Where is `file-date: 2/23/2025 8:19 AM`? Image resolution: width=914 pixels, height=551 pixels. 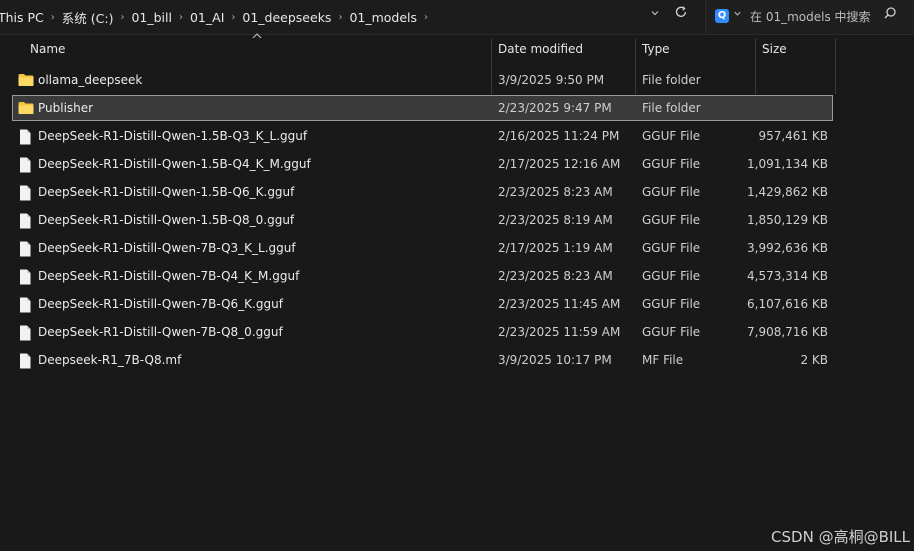
file-date: 2/23/2025 8:19 AM is located at coordinates (555, 220).